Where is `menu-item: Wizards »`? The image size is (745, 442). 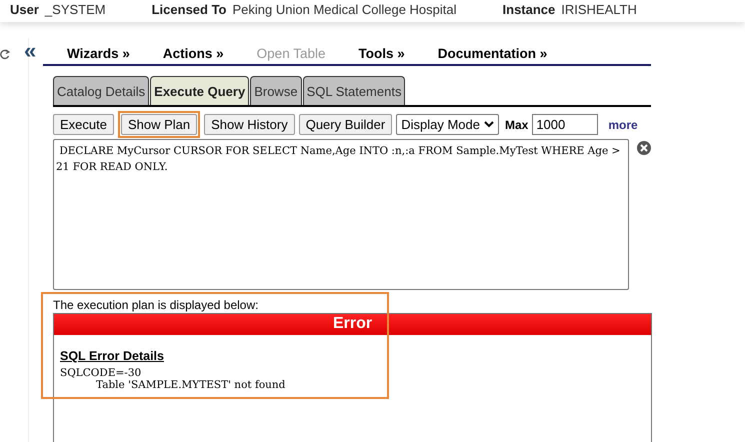
menu-item: Wizards » is located at coordinates (98, 53).